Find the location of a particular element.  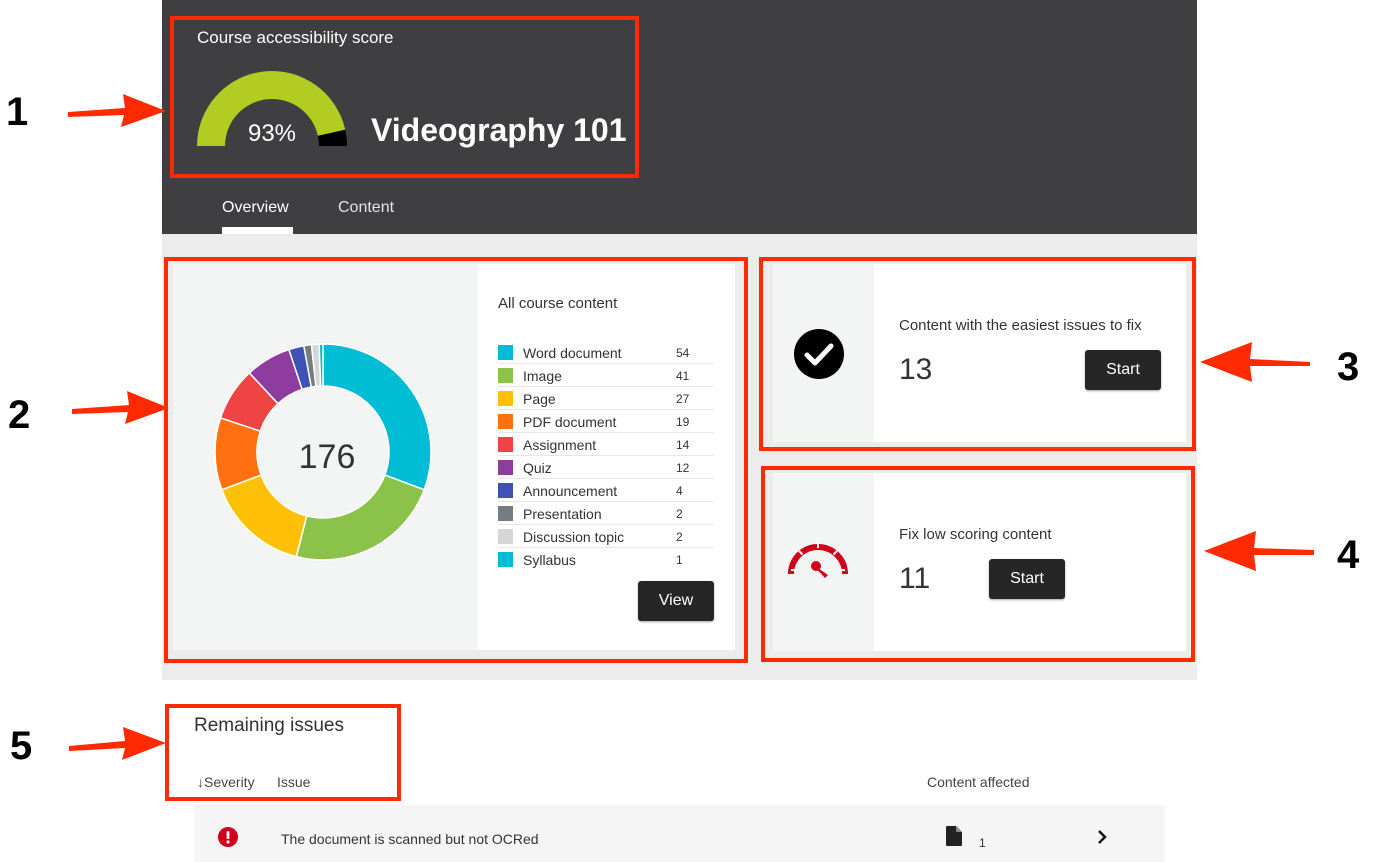

step-number-3: 3 is located at coordinates (1348, 367).